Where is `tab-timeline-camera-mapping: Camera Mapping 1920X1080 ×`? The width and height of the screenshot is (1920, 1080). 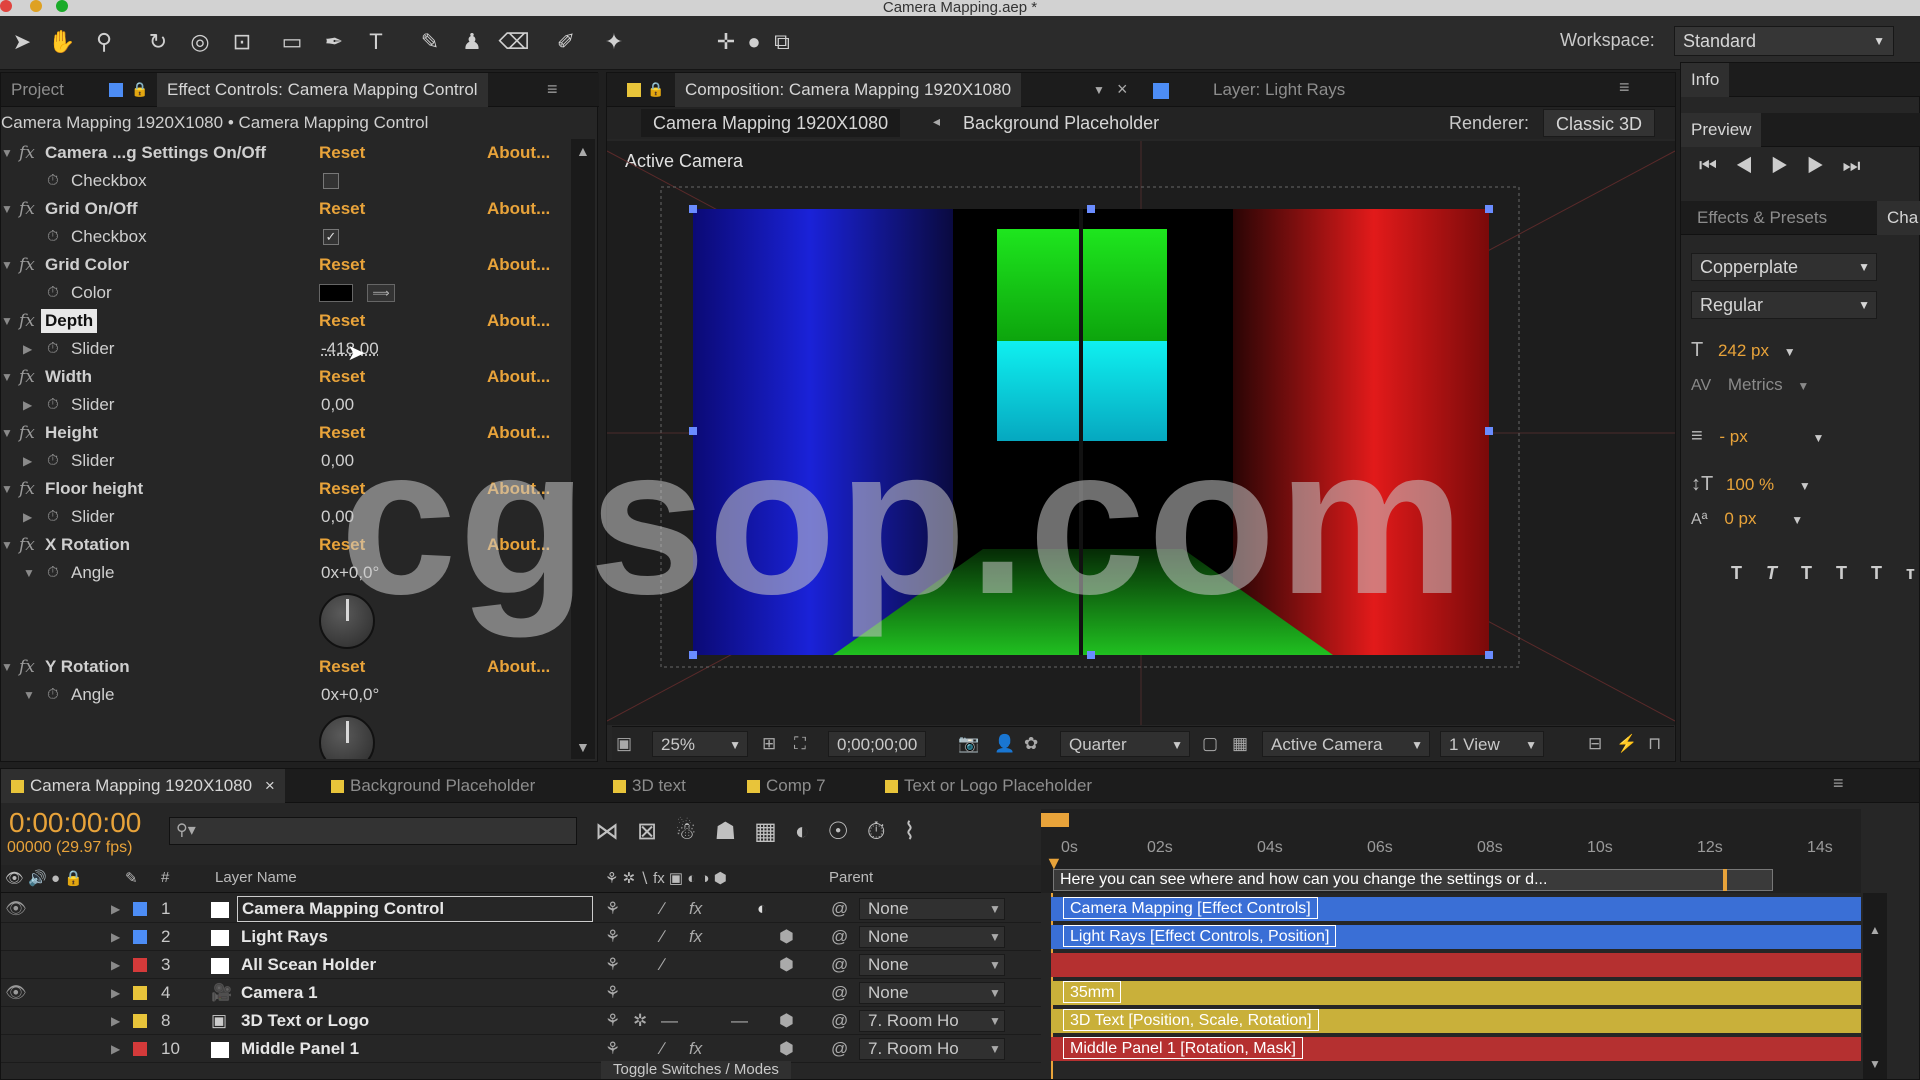
tab-timeline-camera-mapping: Camera Mapping 1920X1080 × is located at coordinates (143, 786).